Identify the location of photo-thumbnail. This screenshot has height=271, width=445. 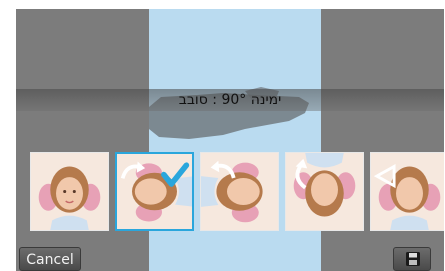
(69, 191).